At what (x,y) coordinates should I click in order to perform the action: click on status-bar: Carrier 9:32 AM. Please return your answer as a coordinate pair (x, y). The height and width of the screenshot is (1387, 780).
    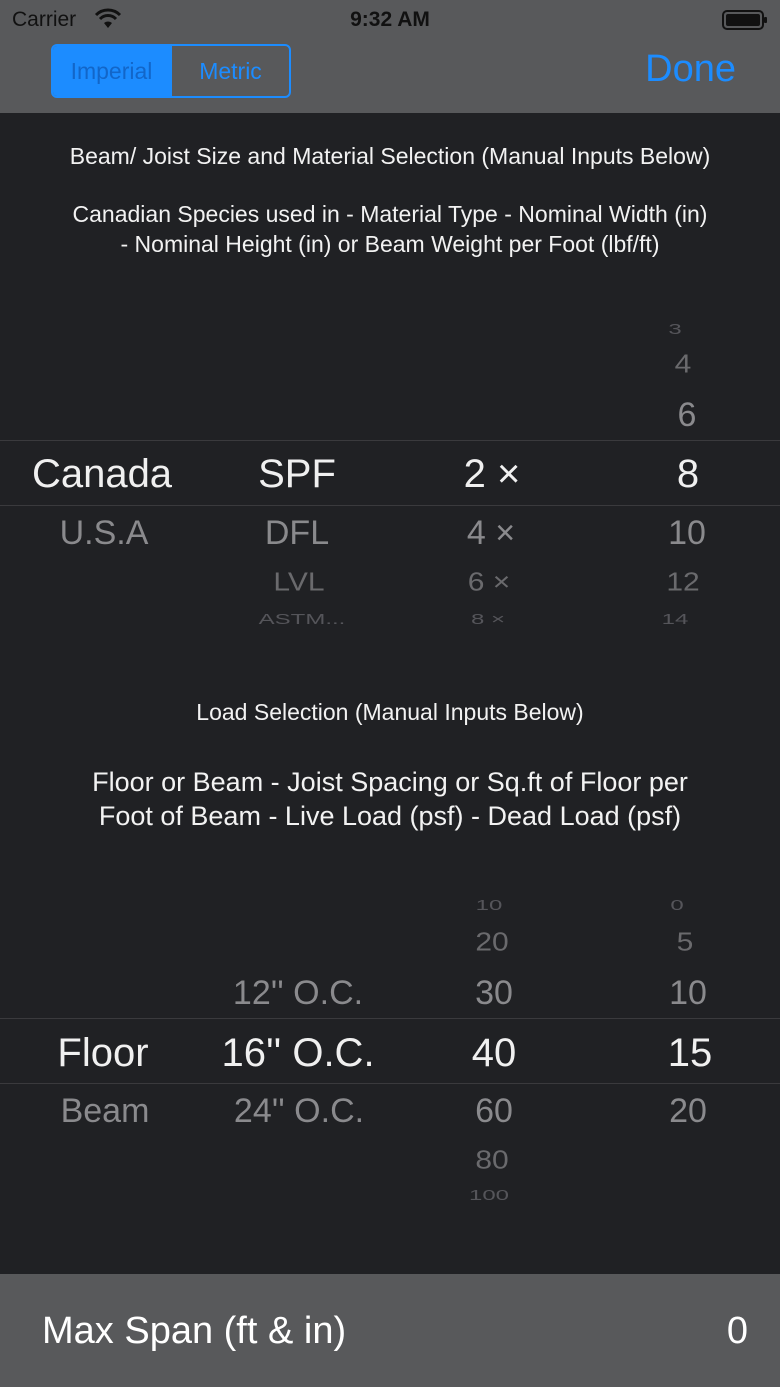
    Looking at the image, I should click on (390, 20).